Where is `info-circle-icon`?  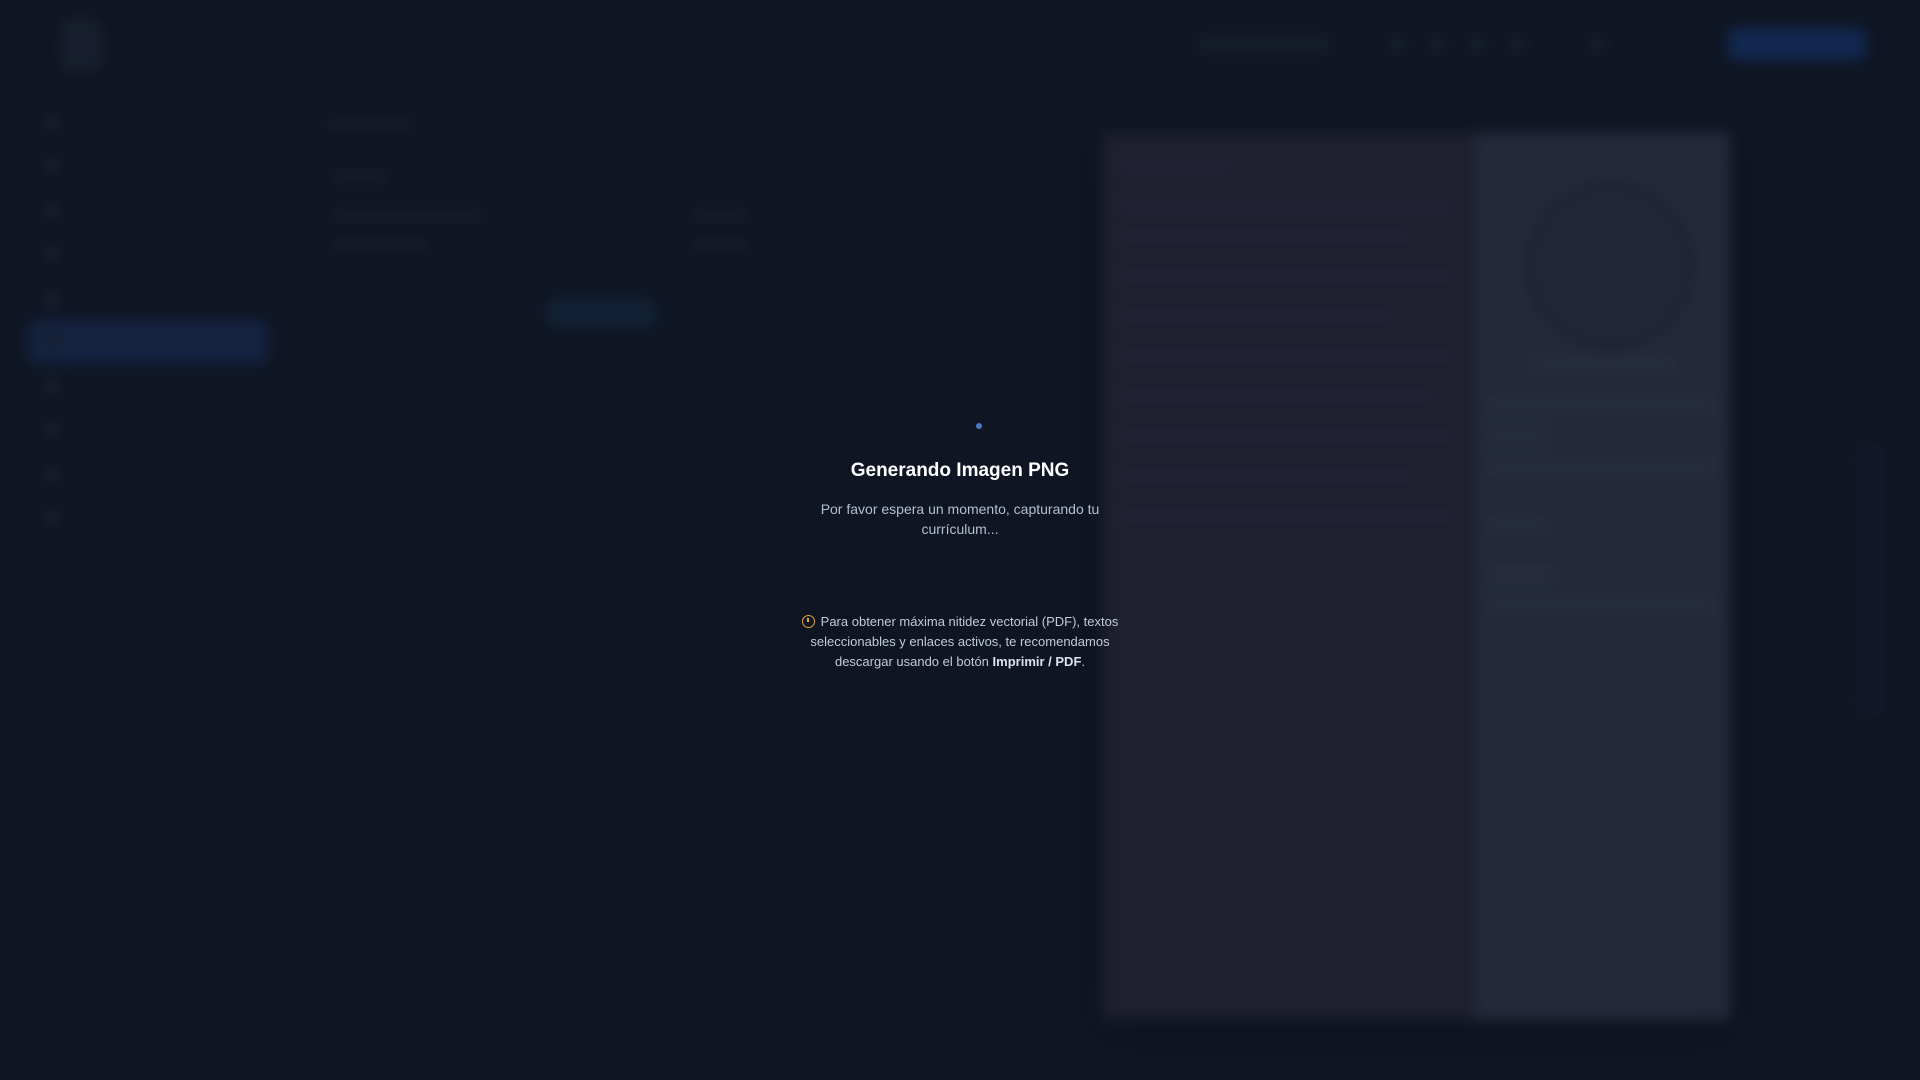
info-circle-icon is located at coordinates (808, 621).